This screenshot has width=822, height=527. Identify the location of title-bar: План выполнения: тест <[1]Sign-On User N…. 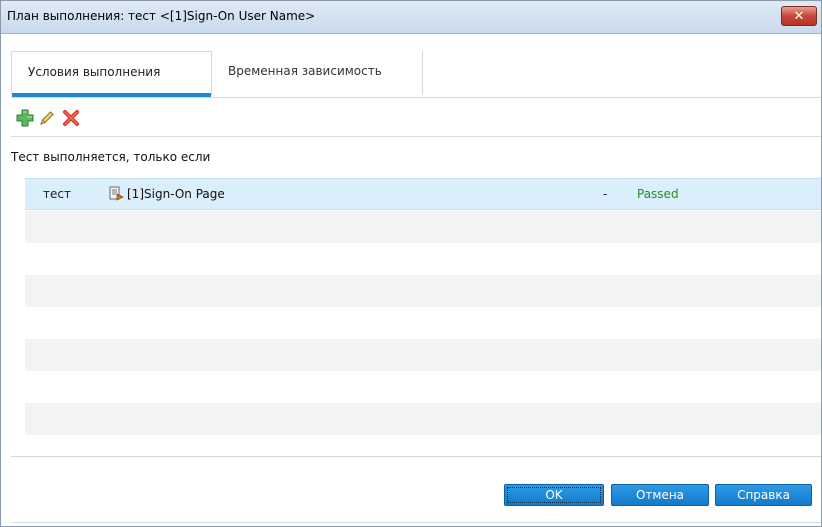
(411, 17).